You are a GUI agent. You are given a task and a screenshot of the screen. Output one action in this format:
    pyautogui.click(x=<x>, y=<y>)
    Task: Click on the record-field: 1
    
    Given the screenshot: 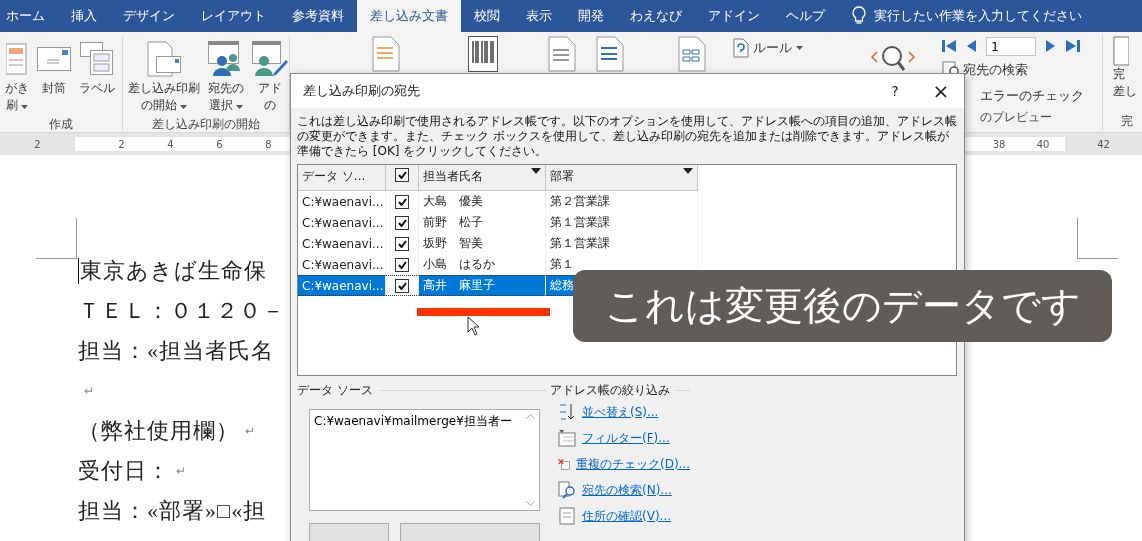 What is the action you would take?
    pyautogui.click(x=1011, y=46)
    